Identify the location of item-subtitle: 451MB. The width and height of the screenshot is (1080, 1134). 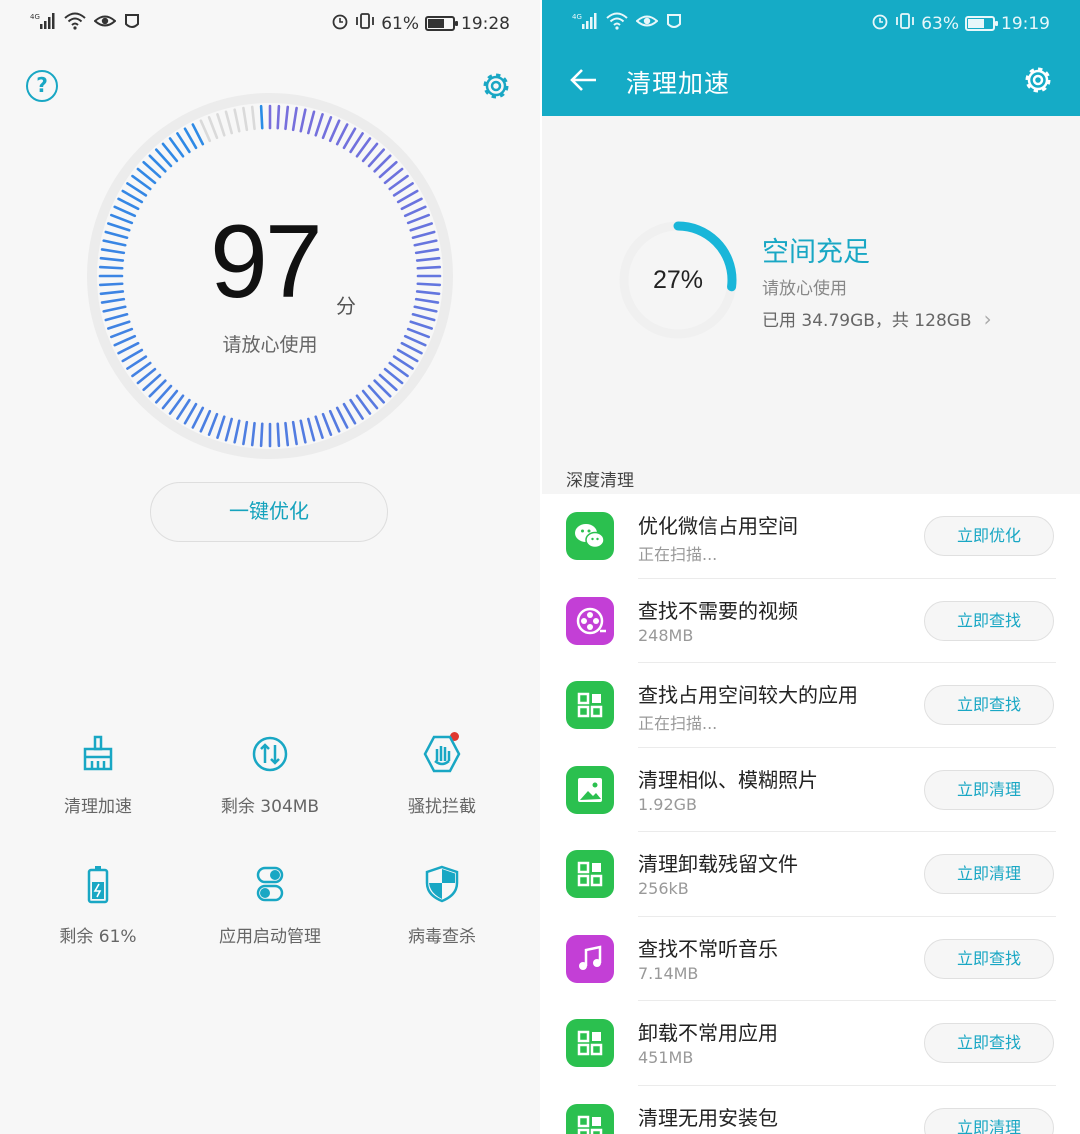
(666, 1057).